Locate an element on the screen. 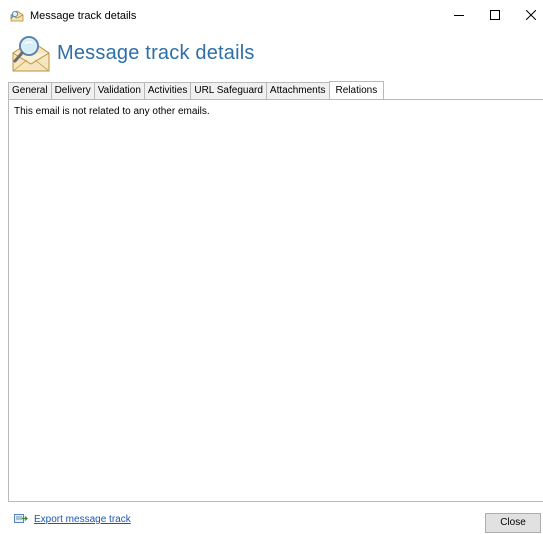 The height and width of the screenshot is (534, 543). minimize-button is located at coordinates (459, 16).